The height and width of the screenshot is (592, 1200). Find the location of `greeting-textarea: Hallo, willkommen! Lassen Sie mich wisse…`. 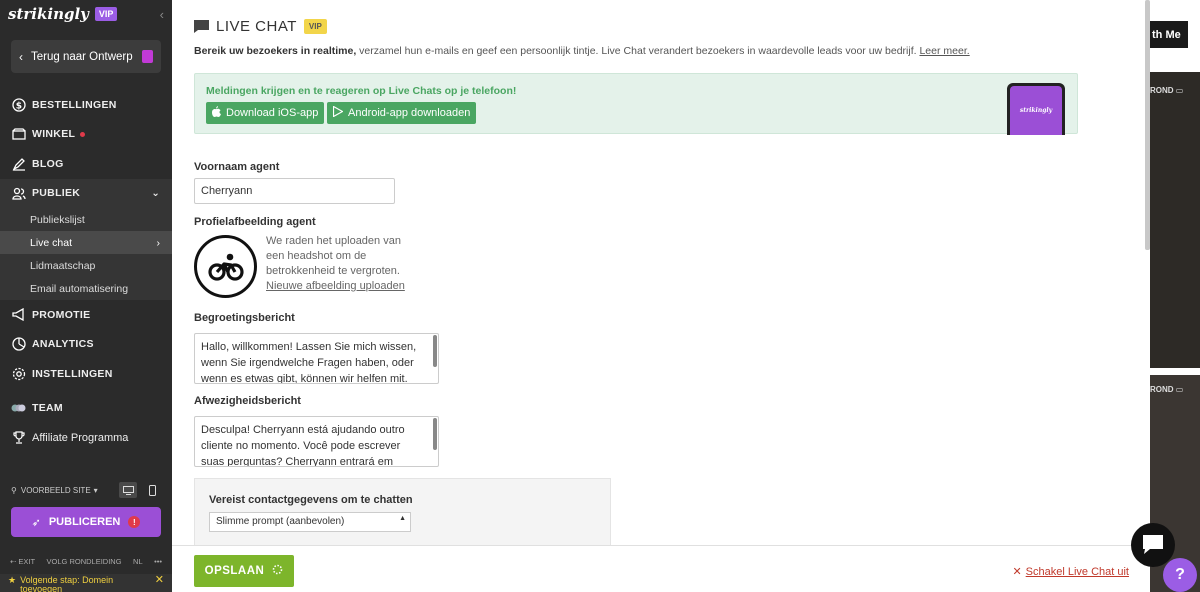

greeting-textarea: Hallo, willkommen! Lassen Sie mich wisse… is located at coordinates (316, 358).